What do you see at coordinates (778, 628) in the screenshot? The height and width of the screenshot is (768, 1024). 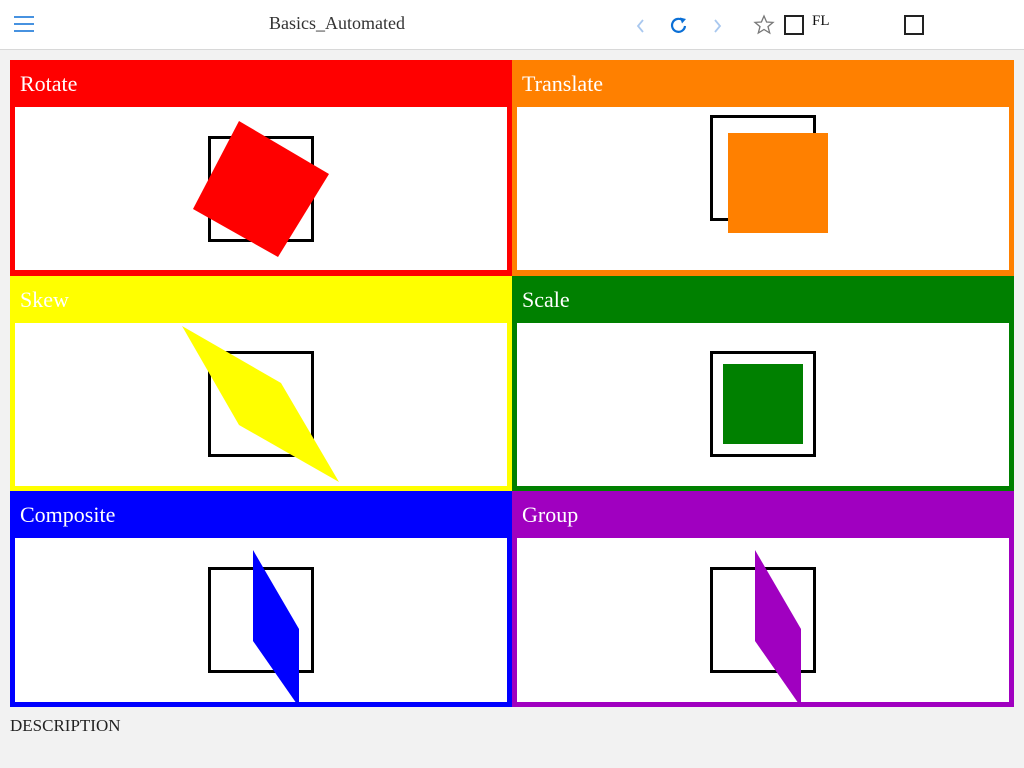 I see `group-shape` at bounding box center [778, 628].